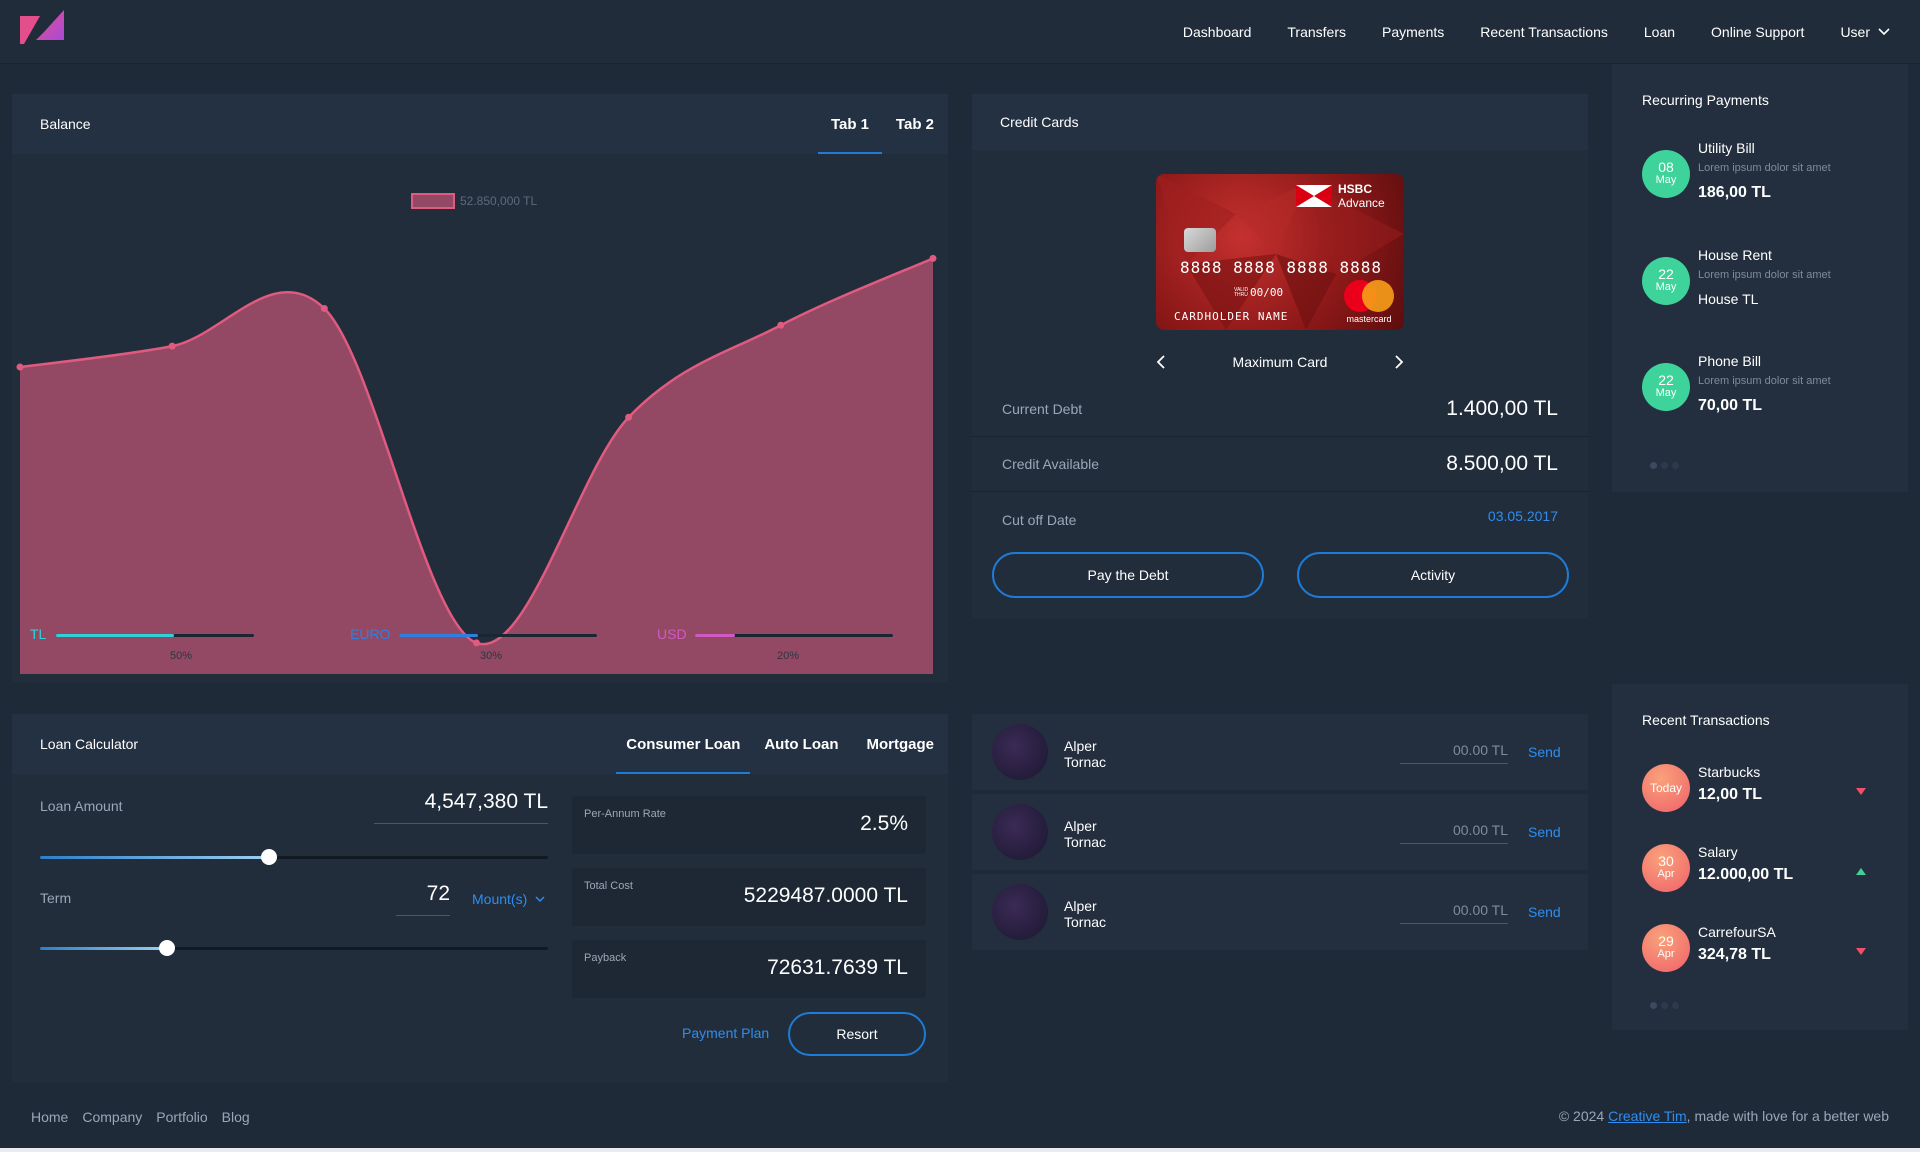 This screenshot has width=1920, height=1152. What do you see at coordinates (294, 906) in the screenshot?
I see `term-group: Term 72 Mount(s)` at bounding box center [294, 906].